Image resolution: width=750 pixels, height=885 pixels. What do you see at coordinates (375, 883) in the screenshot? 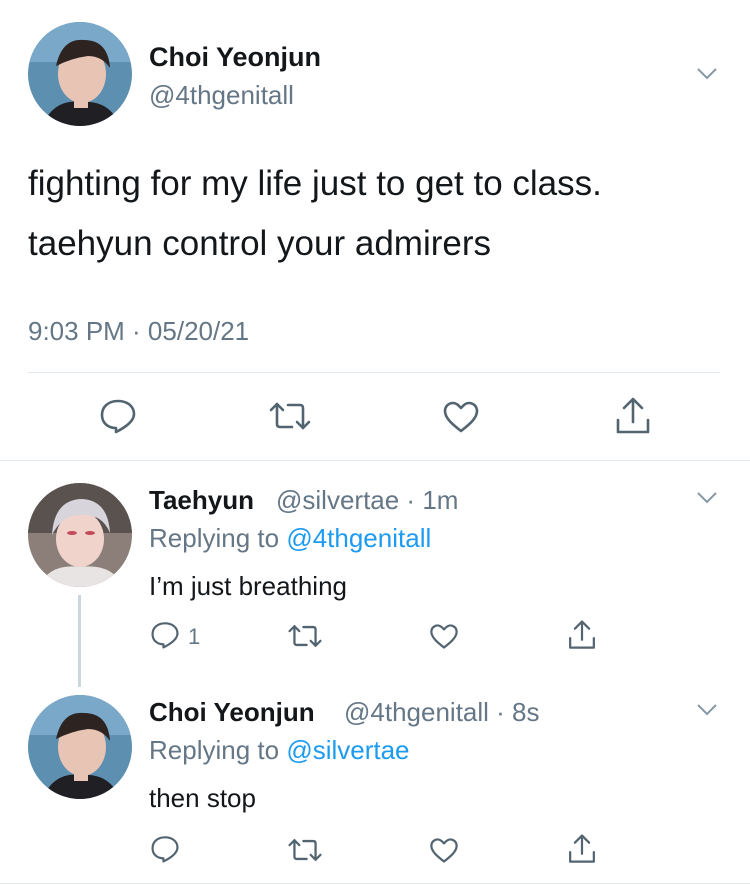
I see `bottom-divider` at bounding box center [375, 883].